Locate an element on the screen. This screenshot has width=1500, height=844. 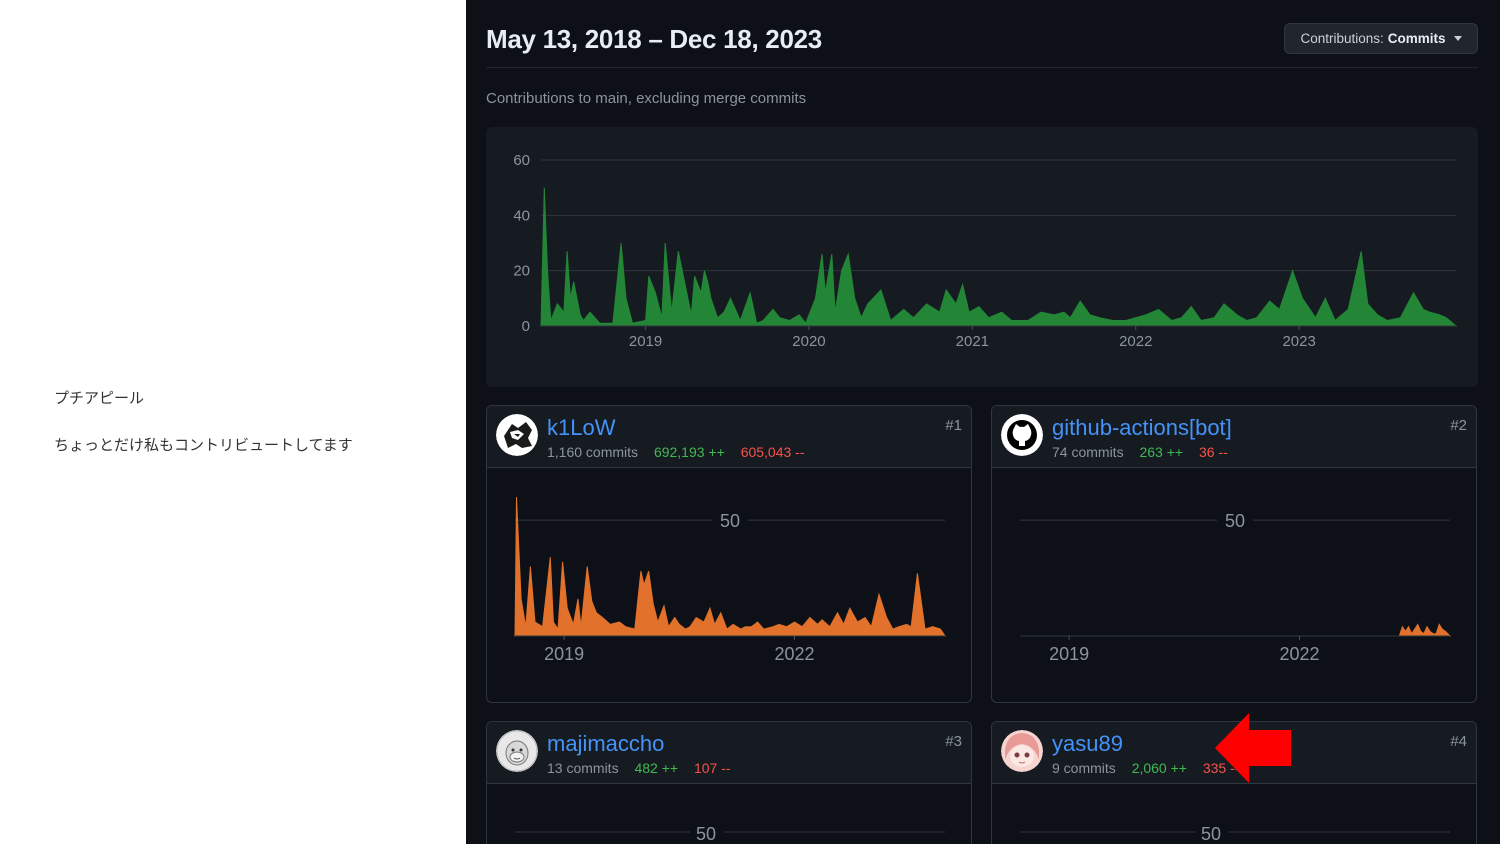
k1low-commits-chart: 50 2019 2022 is located at coordinates (730, 580).